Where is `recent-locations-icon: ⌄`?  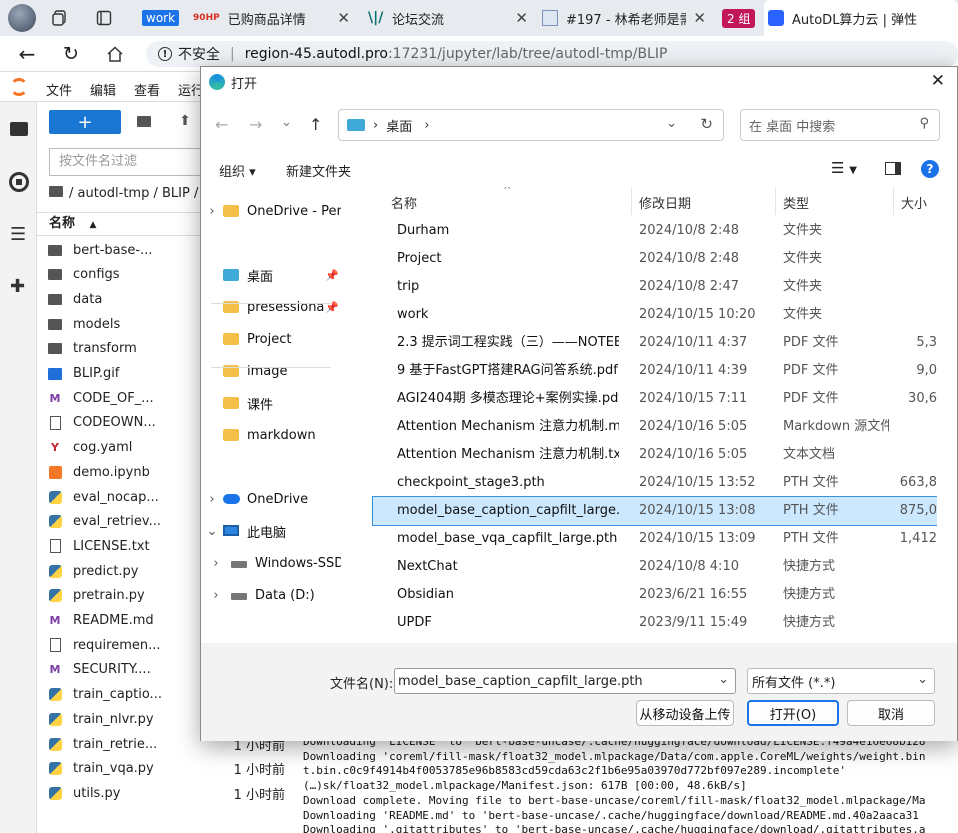 recent-locations-icon: ⌄ is located at coordinates (286, 122).